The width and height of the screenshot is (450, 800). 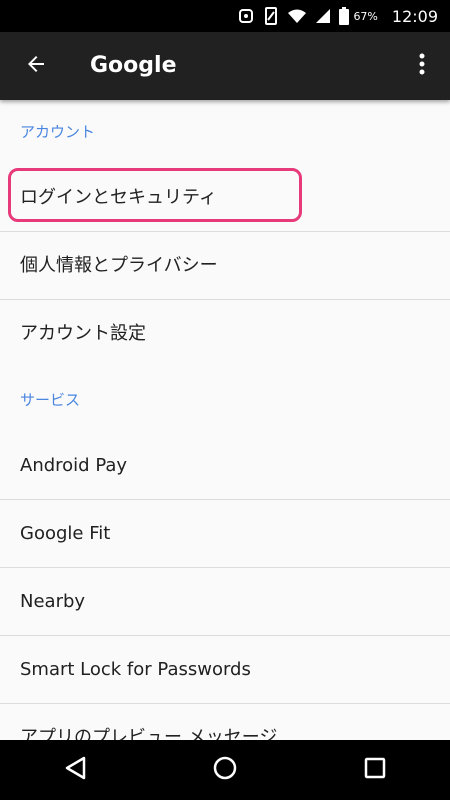 What do you see at coordinates (135, 669) in the screenshot?
I see `list-item-label: Smart Lock for Passwords` at bounding box center [135, 669].